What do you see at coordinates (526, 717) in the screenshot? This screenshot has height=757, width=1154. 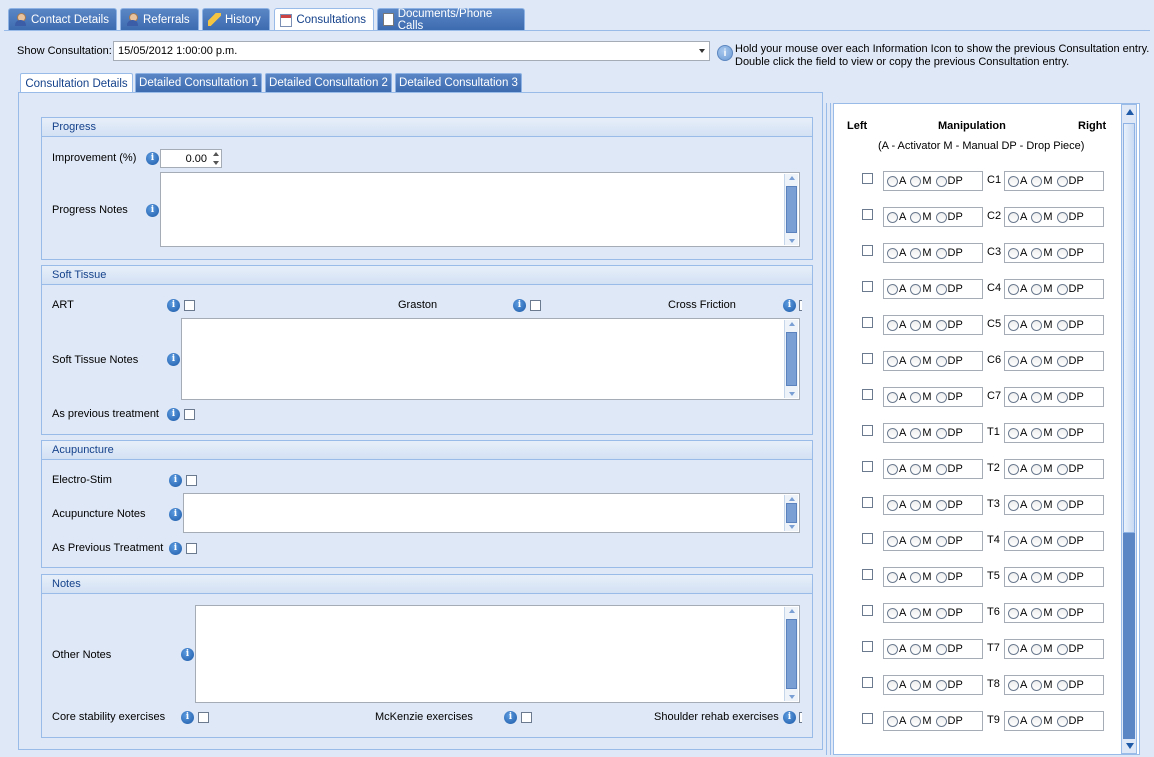 I see `mckenzie-checkbox` at bounding box center [526, 717].